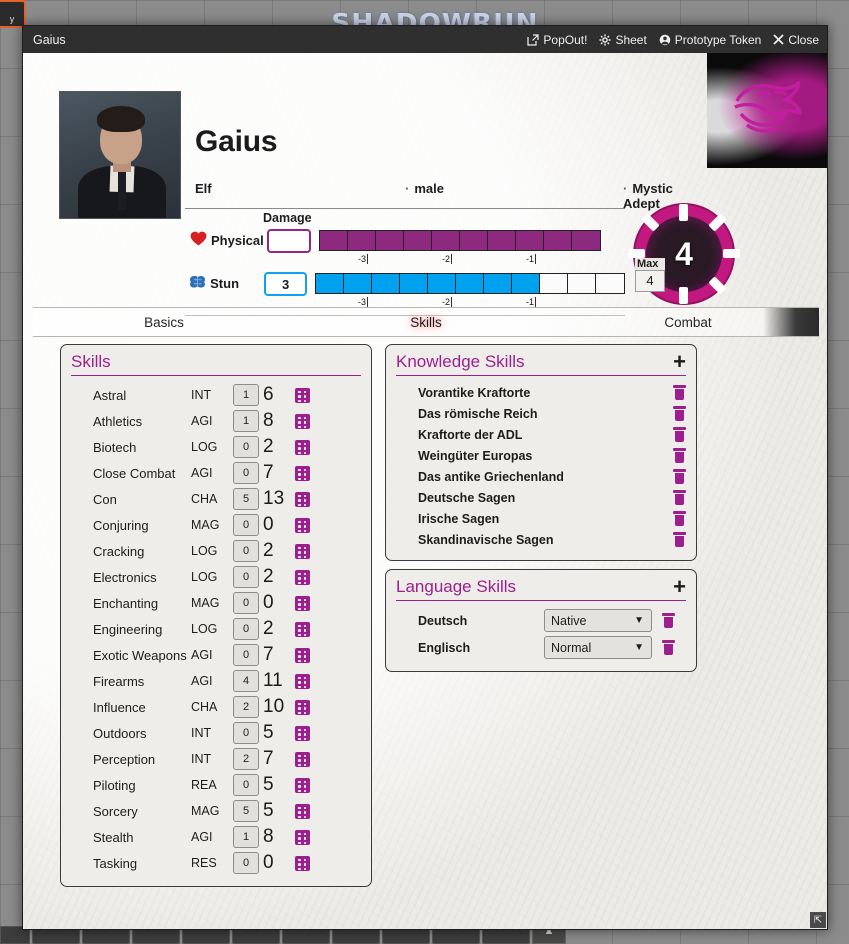 Image resolution: width=849 pixels, height=944 pixels. What do you see at coordinates (246, 681) in the screenshot?
I see `skill-rank-input: 4` at bounding box center [246, 681].